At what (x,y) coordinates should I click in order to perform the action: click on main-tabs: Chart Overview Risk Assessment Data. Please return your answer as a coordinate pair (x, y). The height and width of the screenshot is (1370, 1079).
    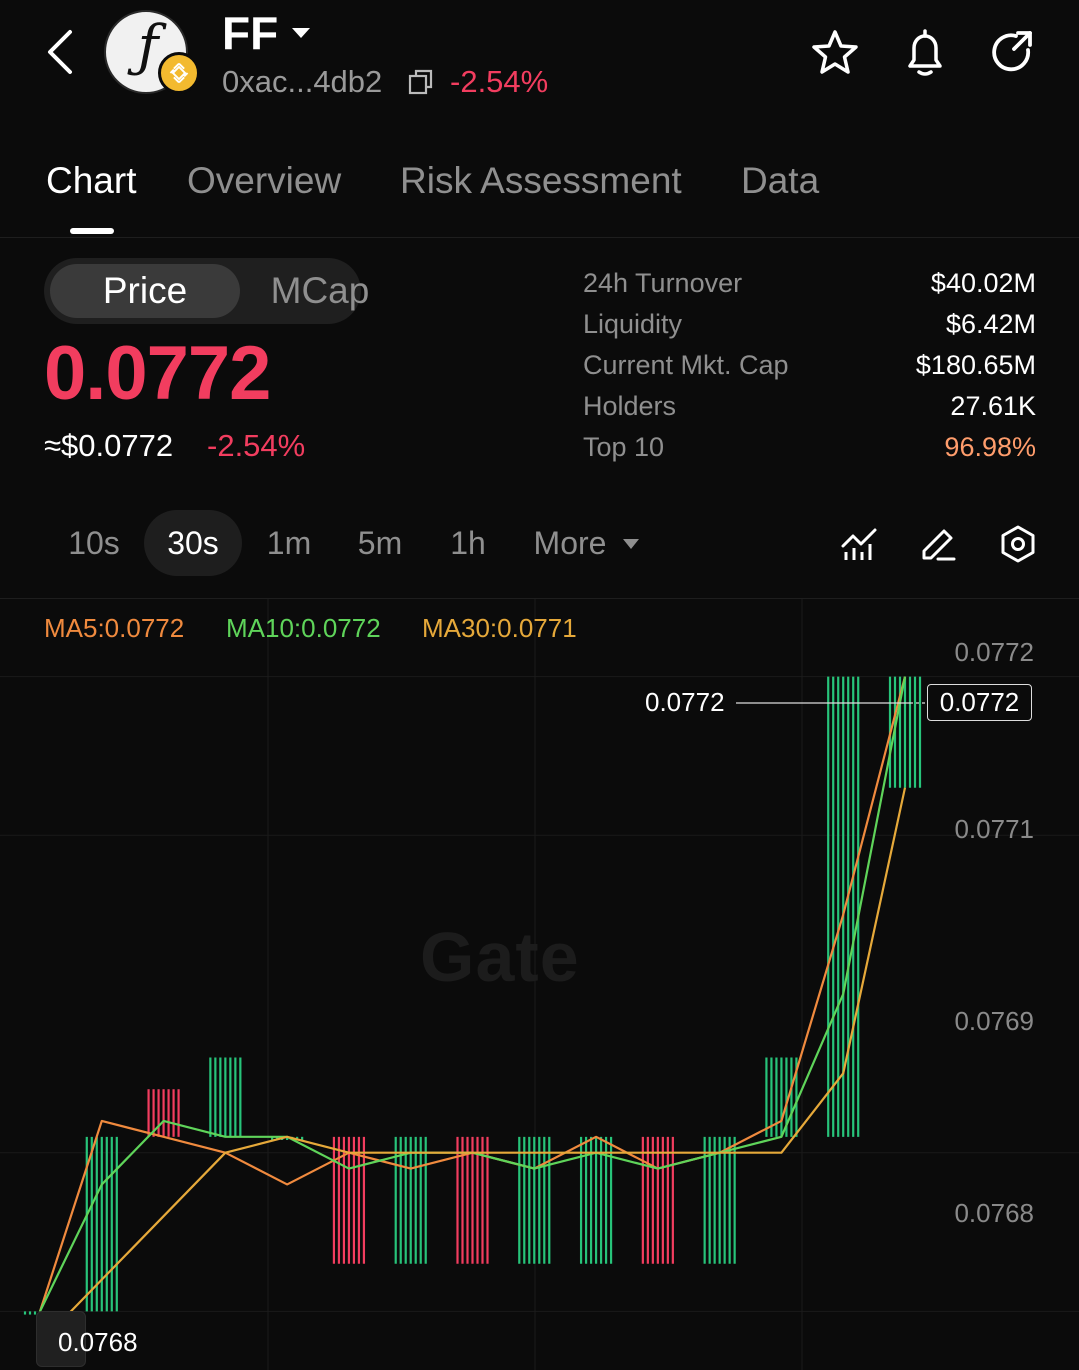
    Looking at the image, I should click on (539, 194).